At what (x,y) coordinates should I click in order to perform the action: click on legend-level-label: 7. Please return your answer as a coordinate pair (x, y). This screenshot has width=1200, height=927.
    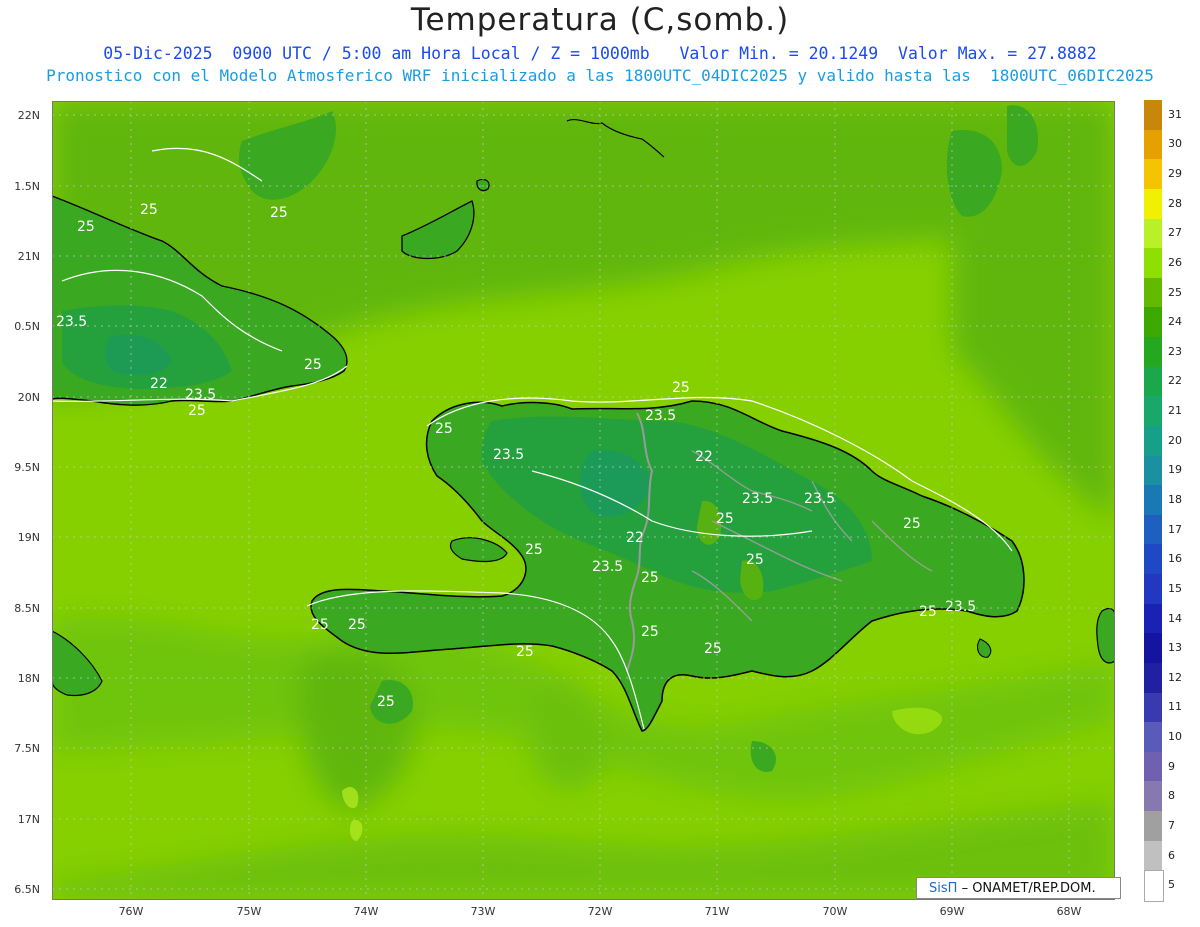
    Looking at the image, I should click on (1171, 825).